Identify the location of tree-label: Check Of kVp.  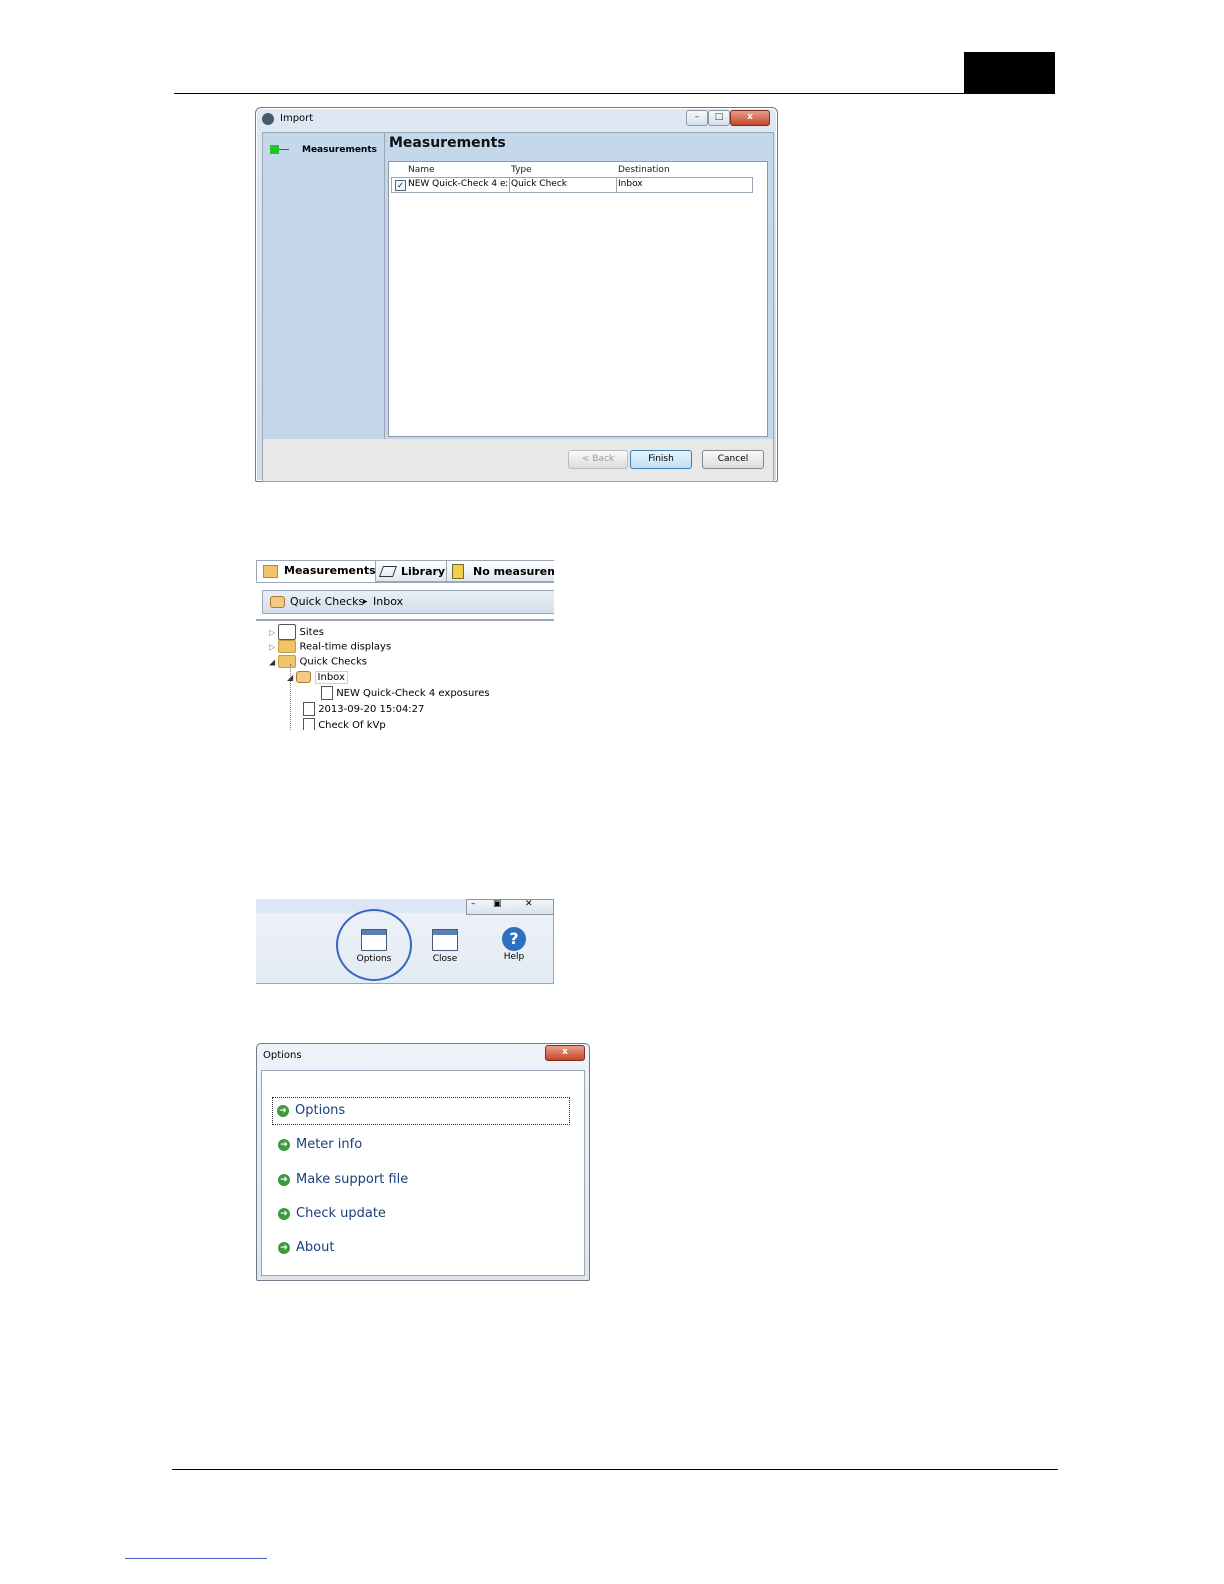
(352, 725).